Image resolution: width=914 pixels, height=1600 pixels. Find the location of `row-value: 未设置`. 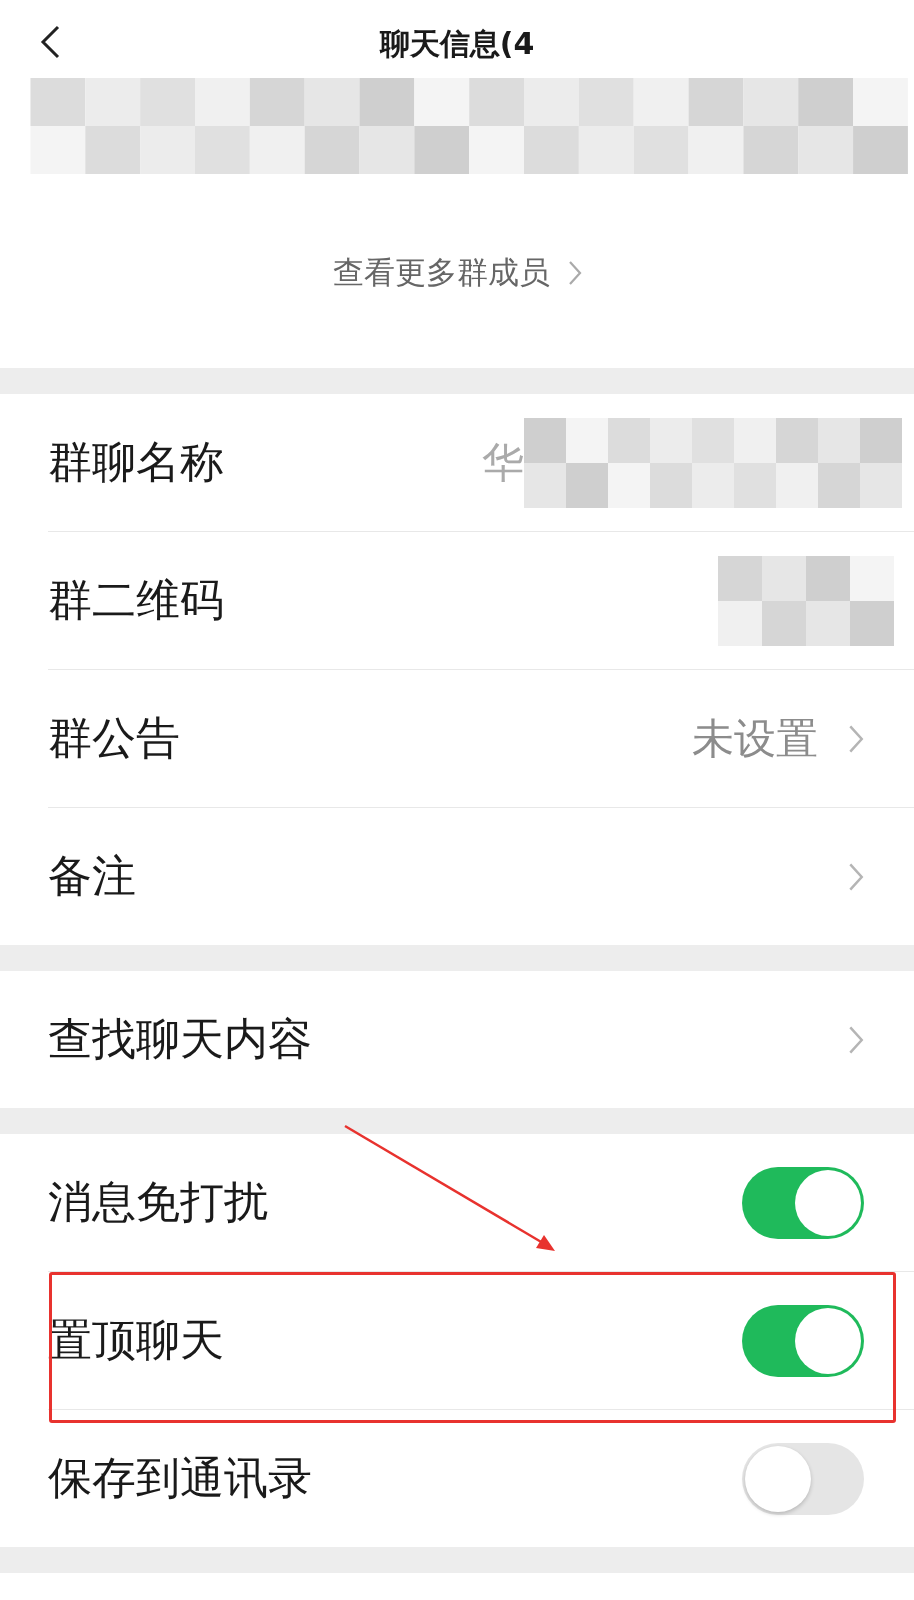

row-value: 未设置 is located at coordinates (755, 738).